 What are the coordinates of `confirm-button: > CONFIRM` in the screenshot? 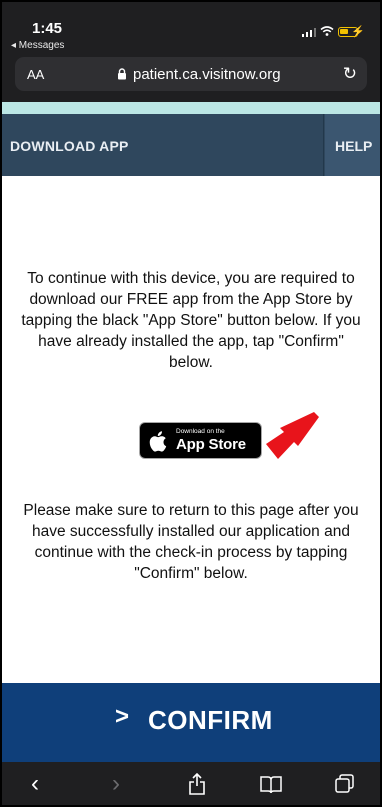 It's located at (191, 722).